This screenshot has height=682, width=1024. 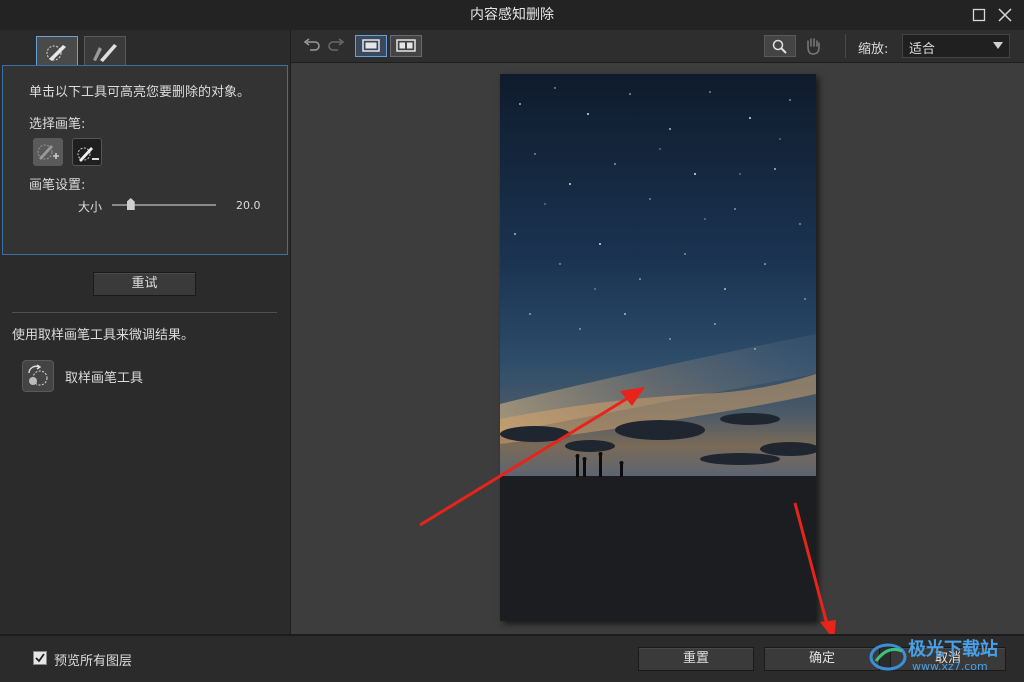 I want to click on preview-all-layers-label: 预览所有图层, so click(x=93, y=659).